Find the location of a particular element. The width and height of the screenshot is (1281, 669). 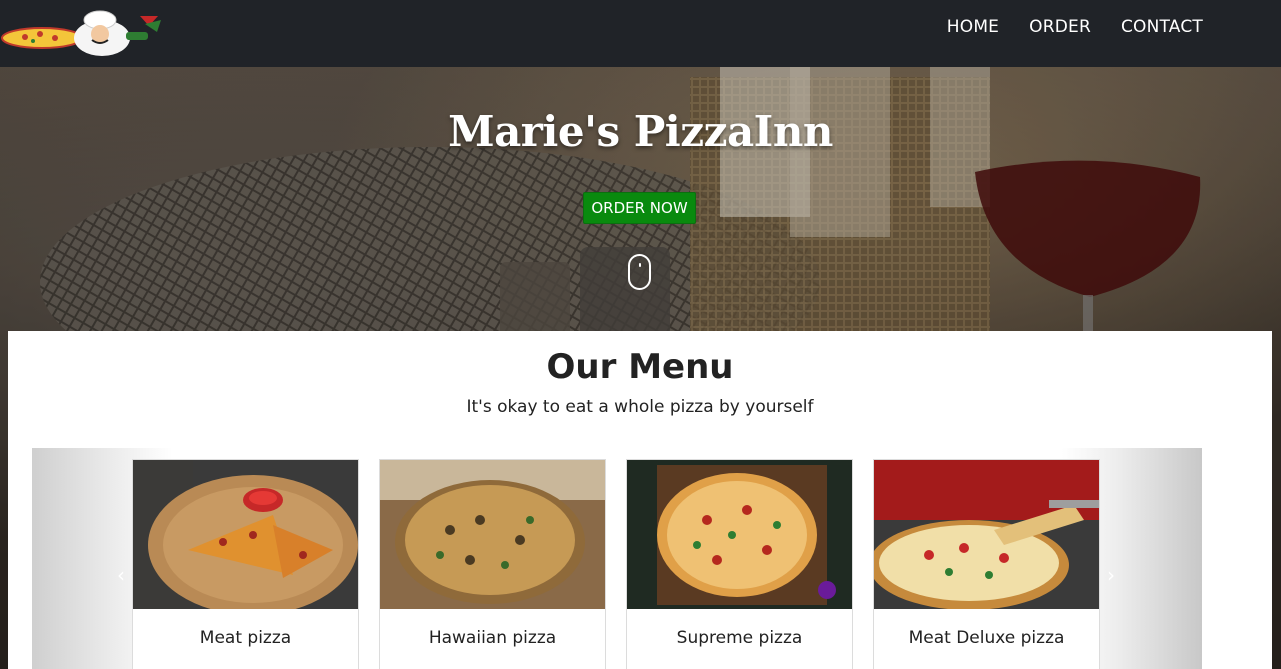

hawaiian-pizza-image is located at coordinates (492, 534).